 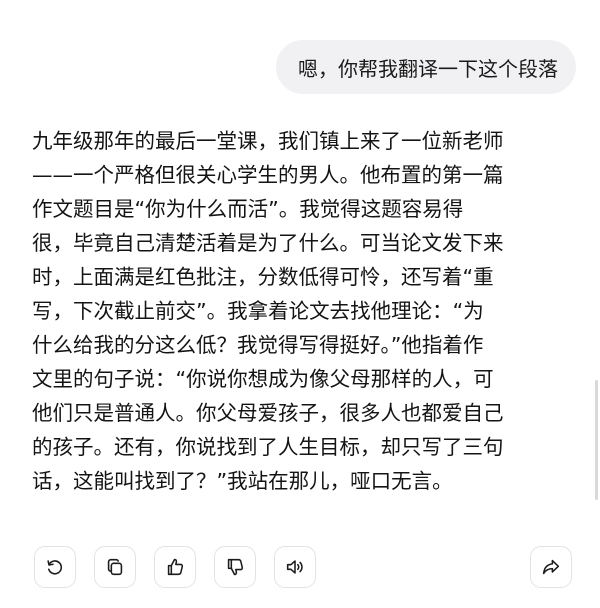 I want to click on copy-icon, so click(x=115, y=567).